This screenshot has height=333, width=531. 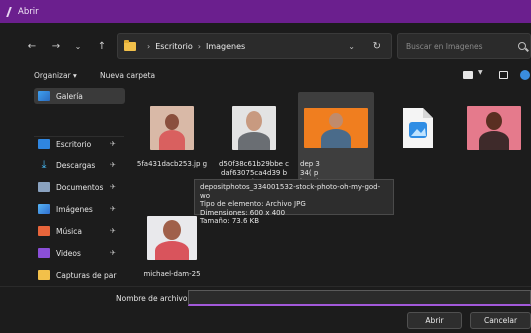 I want to click on file-item: michael-dam-25, so click(x=172, y=245).